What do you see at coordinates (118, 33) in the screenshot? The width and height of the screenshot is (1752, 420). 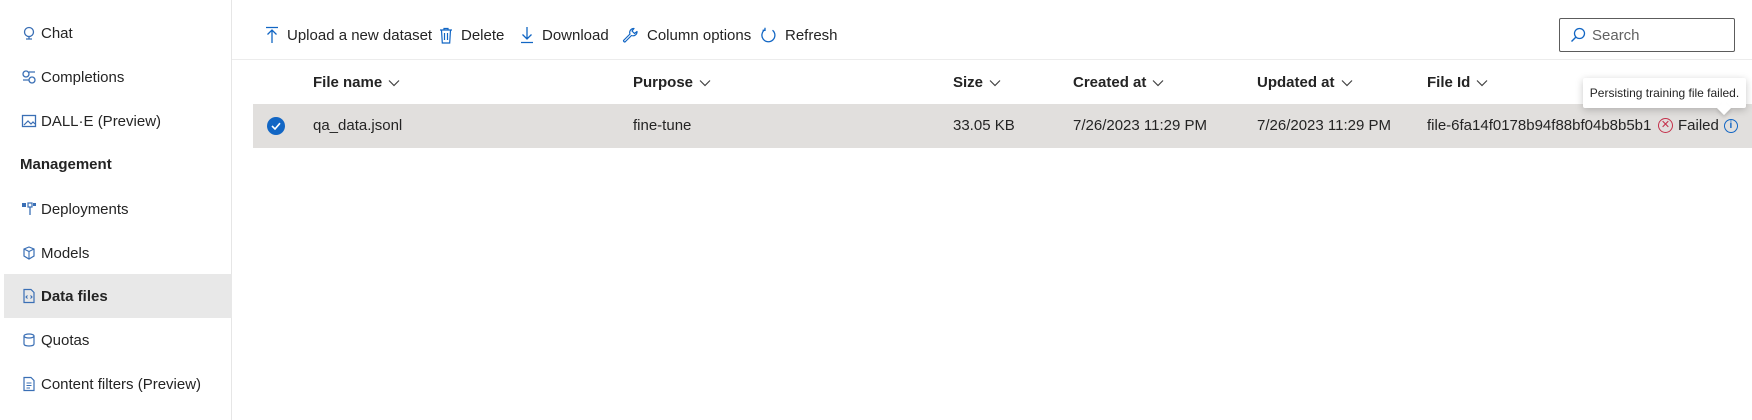 I see `sidebar-item-chat: Chat` at bounding box center [118, 33].